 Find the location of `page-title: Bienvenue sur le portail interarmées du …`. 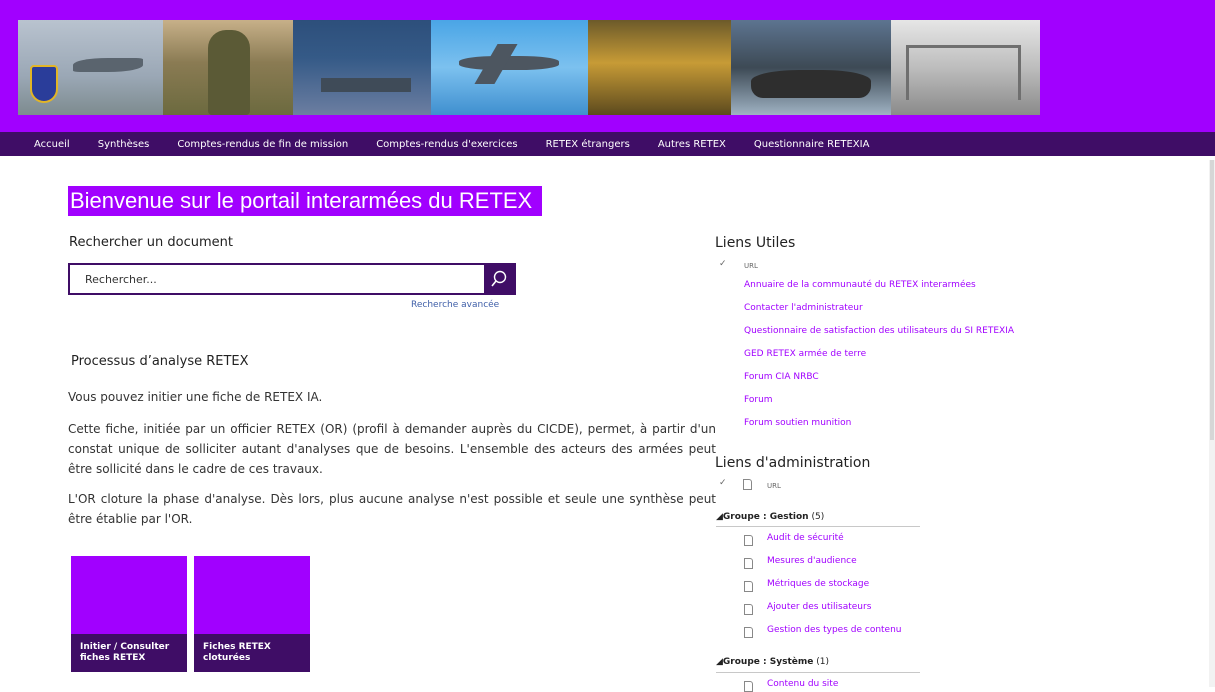

page-title: Bienvenue sur le portail interarmées du … is located at coordinates (305, 201).